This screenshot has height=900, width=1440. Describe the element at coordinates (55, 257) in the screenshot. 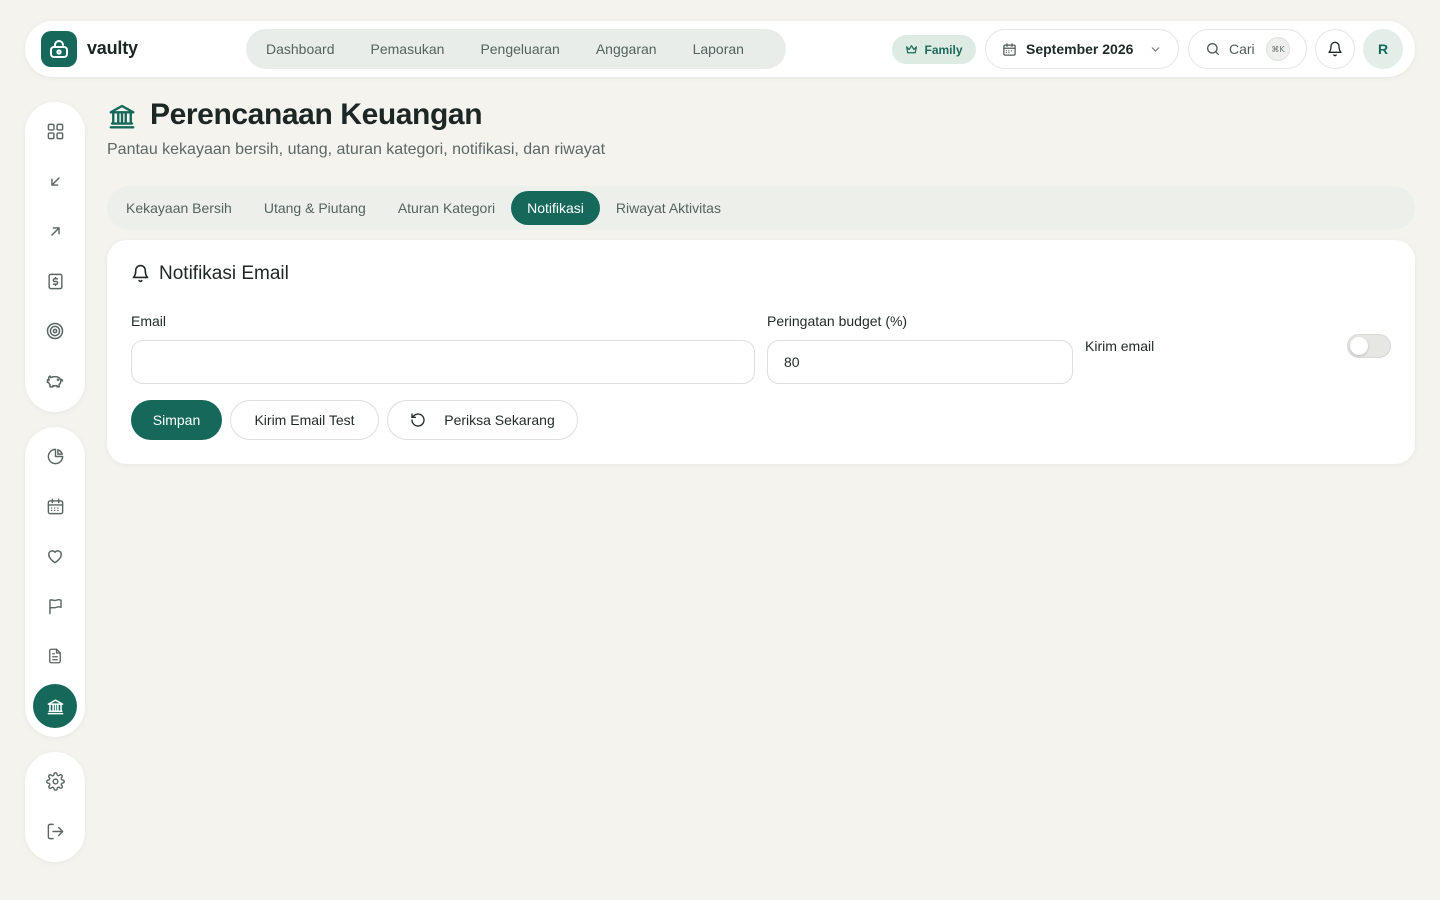

I see `sidebar-group-main` at that location.